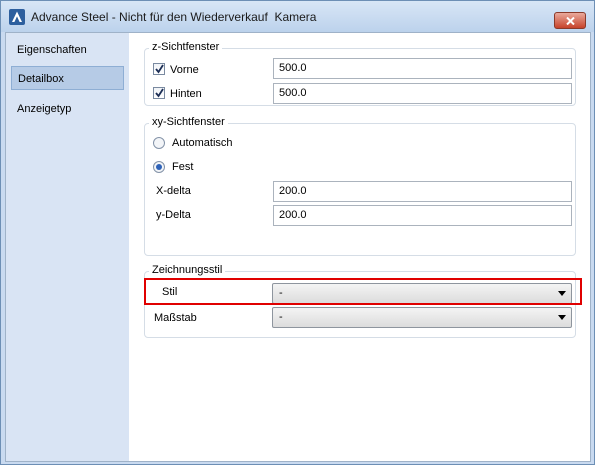 This screenshot has height=465, width=595. I want to click on xy-viewport-group-title: xy-Sichtfenster, so click(188, 122).